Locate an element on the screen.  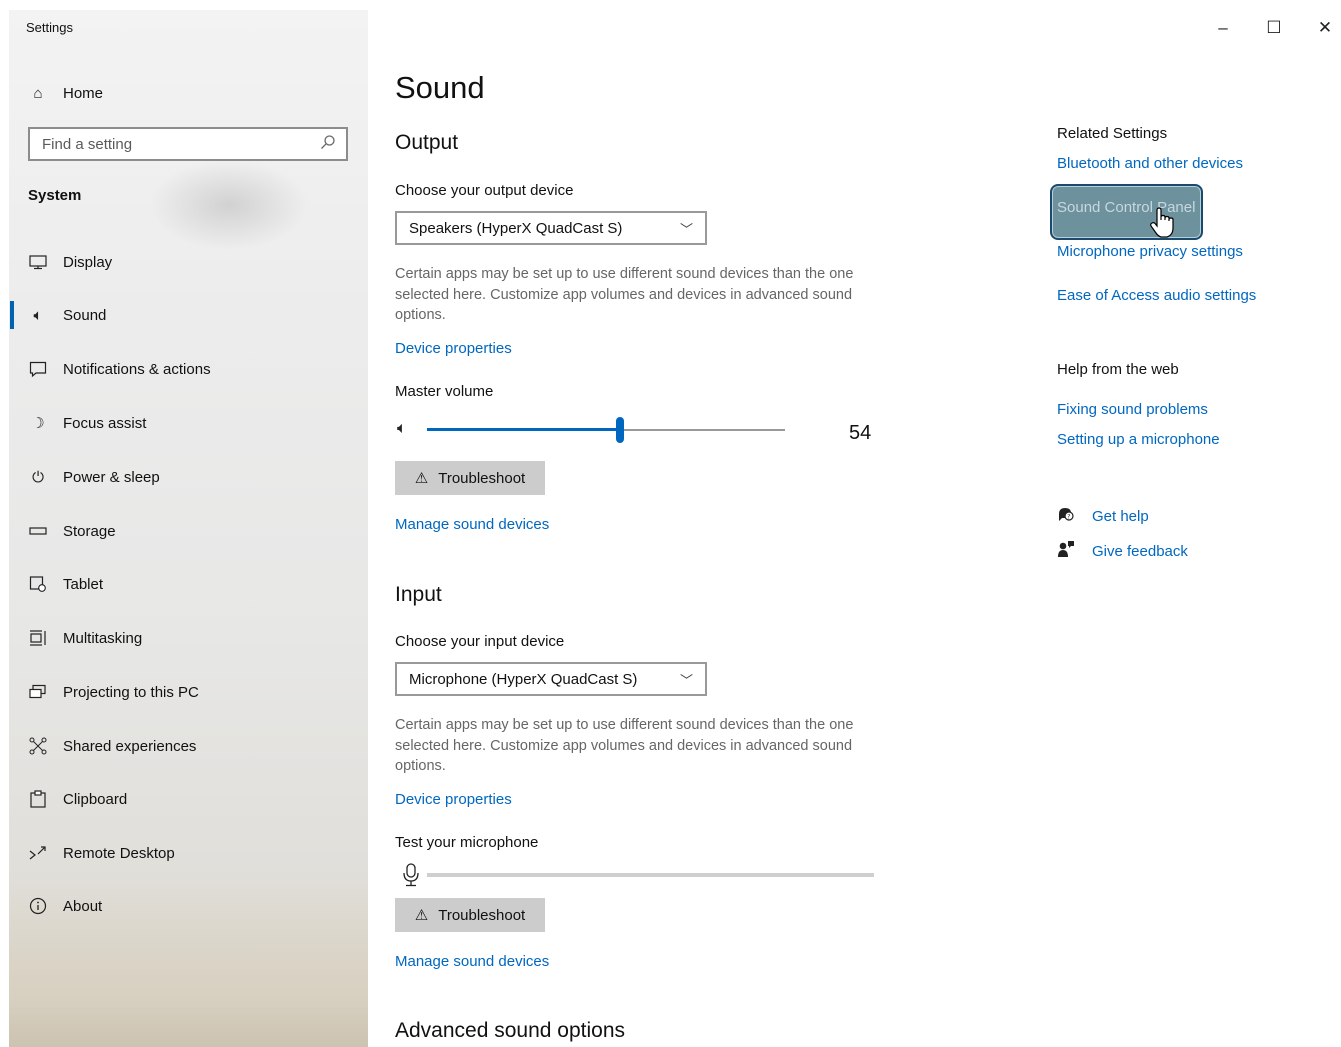
output-manage-sound-devices-link: Manage sound devices is located at coordinates (472, 524).